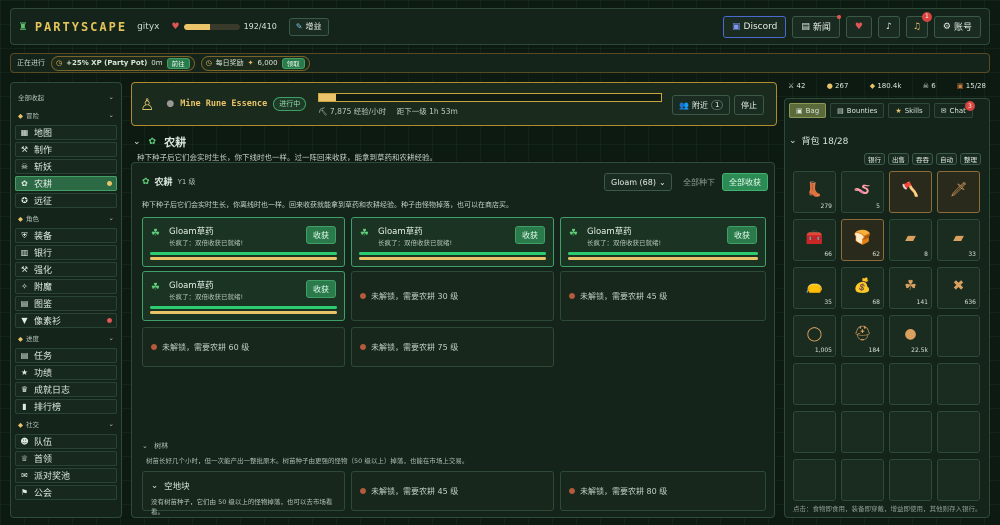  Describe the element at coordinates (293, 63) in the screenshot. I see `daily-claim-button: 领取` at that location.